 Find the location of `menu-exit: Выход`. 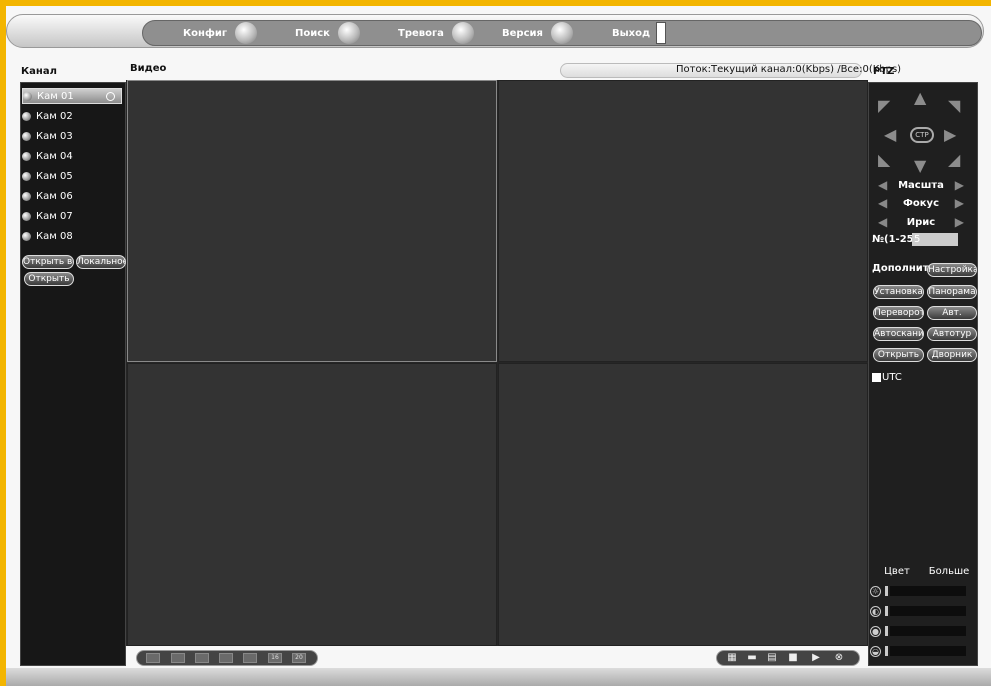

menu-exit: Выход is located at coordinates (631, 33).